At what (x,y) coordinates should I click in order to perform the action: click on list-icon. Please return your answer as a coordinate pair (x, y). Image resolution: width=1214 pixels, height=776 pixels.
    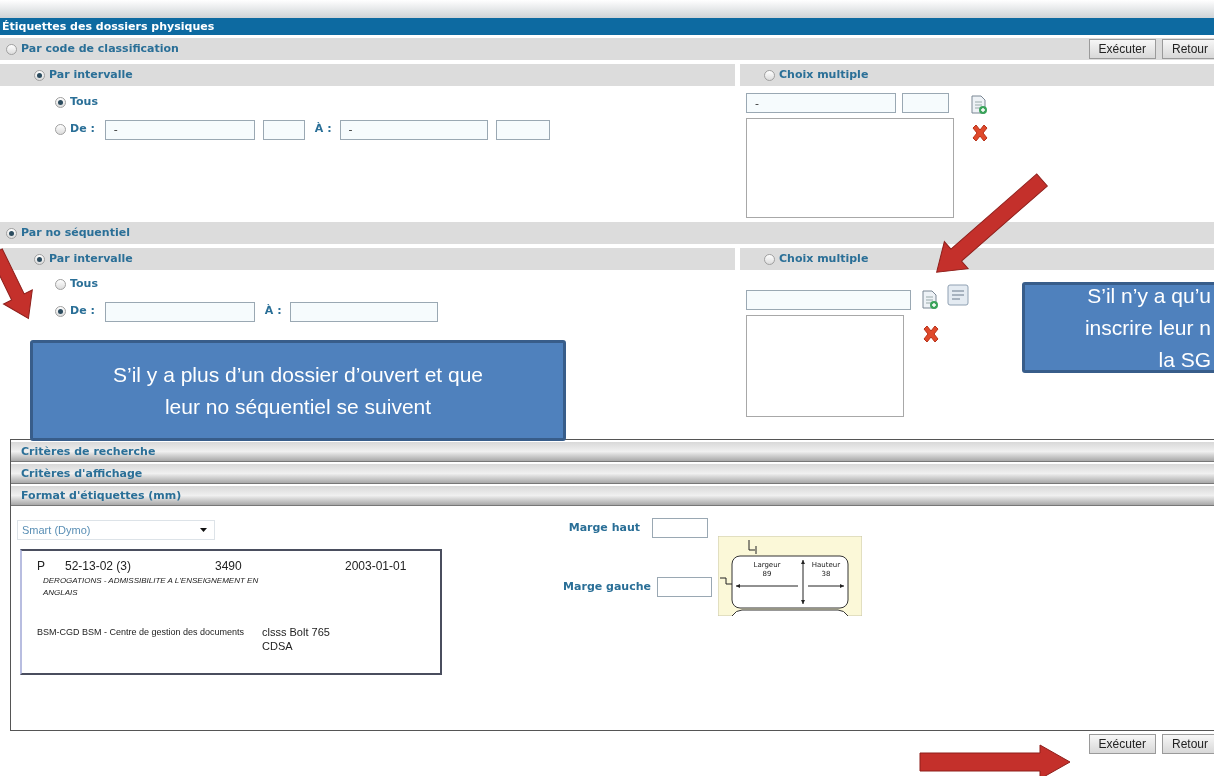
    Looking at the image, I should click on (958, 295).